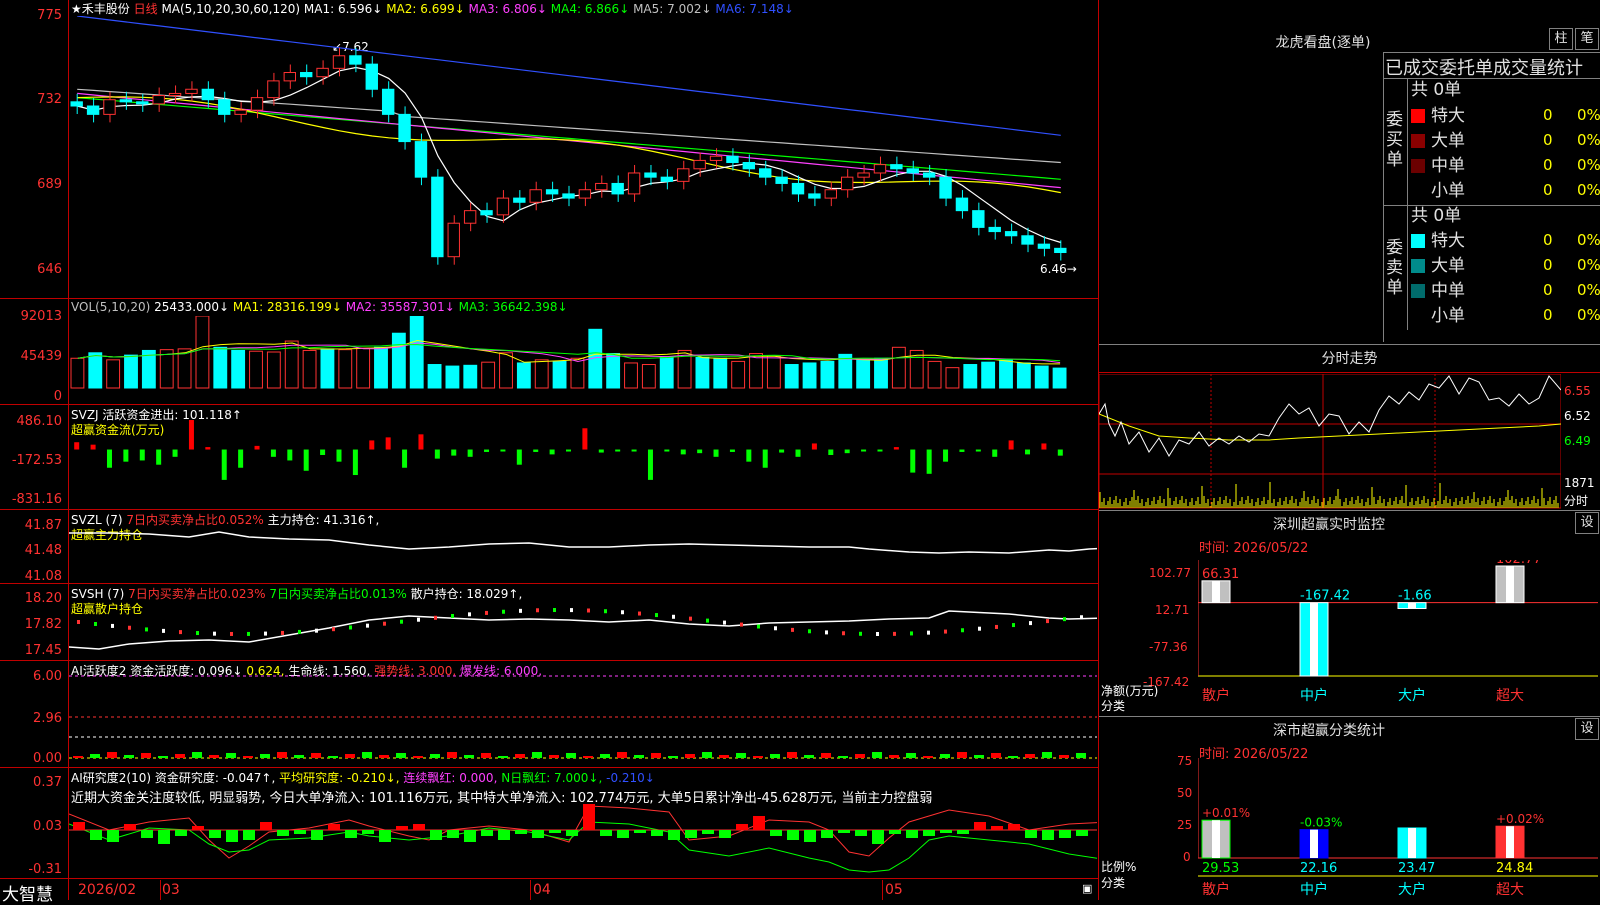 The width and height of the screenshot is (1600, 905). What do you see at coordinates (630, 778) in the screenshot?
I see `ai2-e: -0.210↓` at bounding box center [630, 778].